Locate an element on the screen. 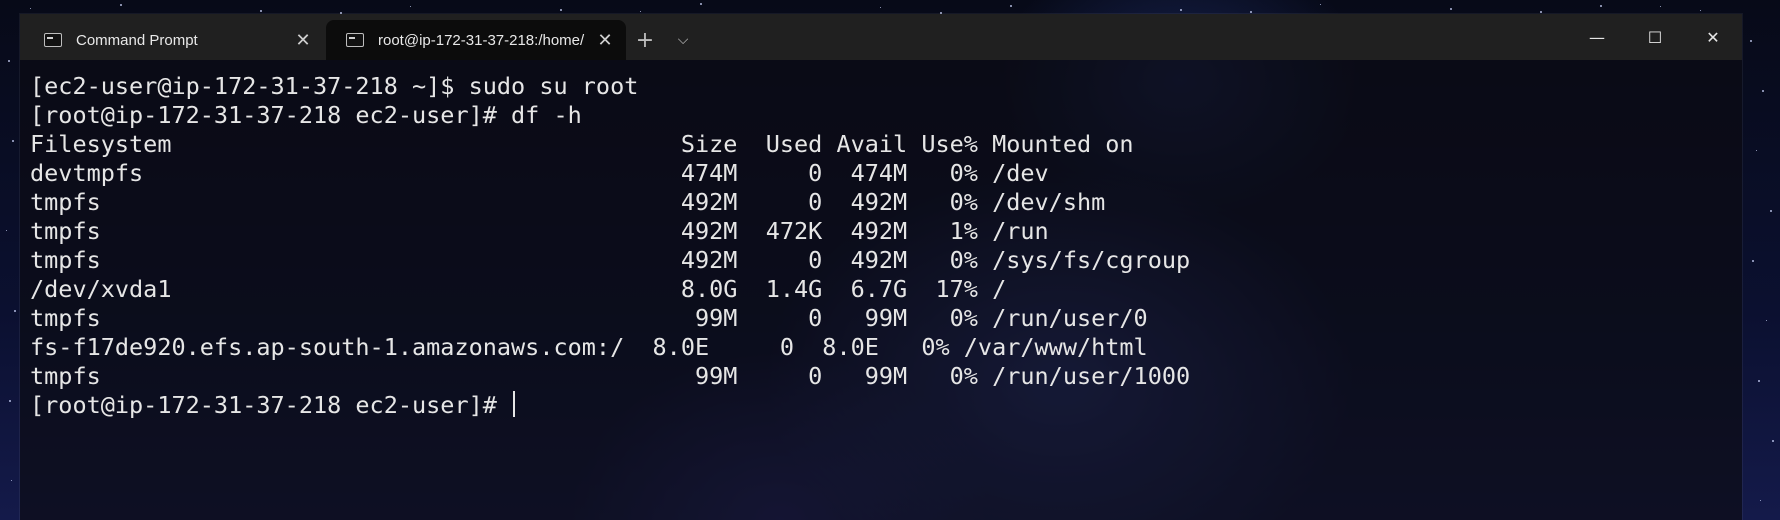 This screenshot has width=1780, height=520. terminal-line: tmpfs 492M 0 492M 0% /dev/shm is located at coordinates (568, 202).